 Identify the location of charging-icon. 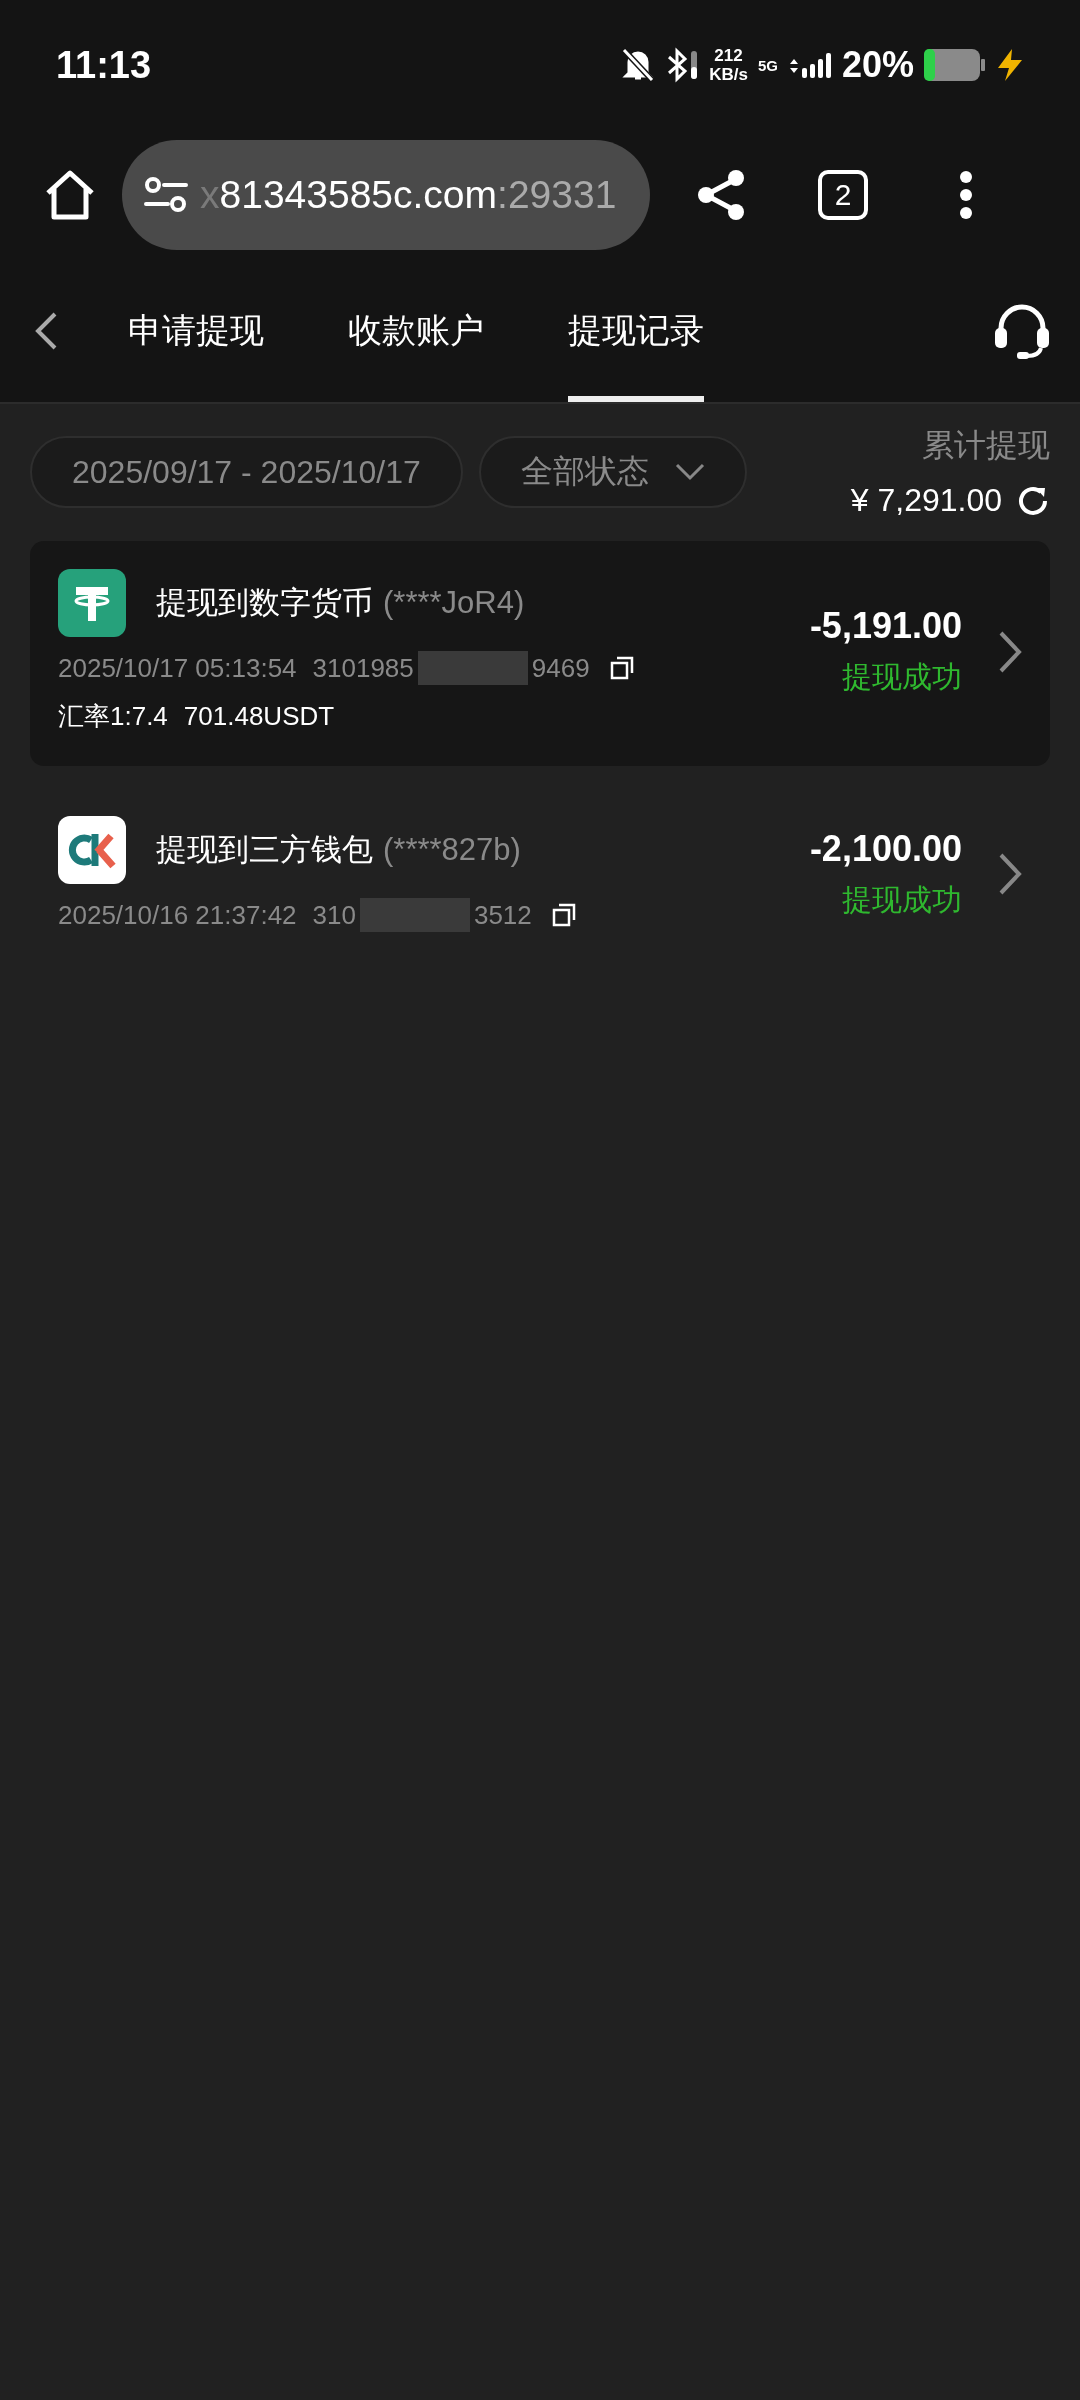
(1010, 65).